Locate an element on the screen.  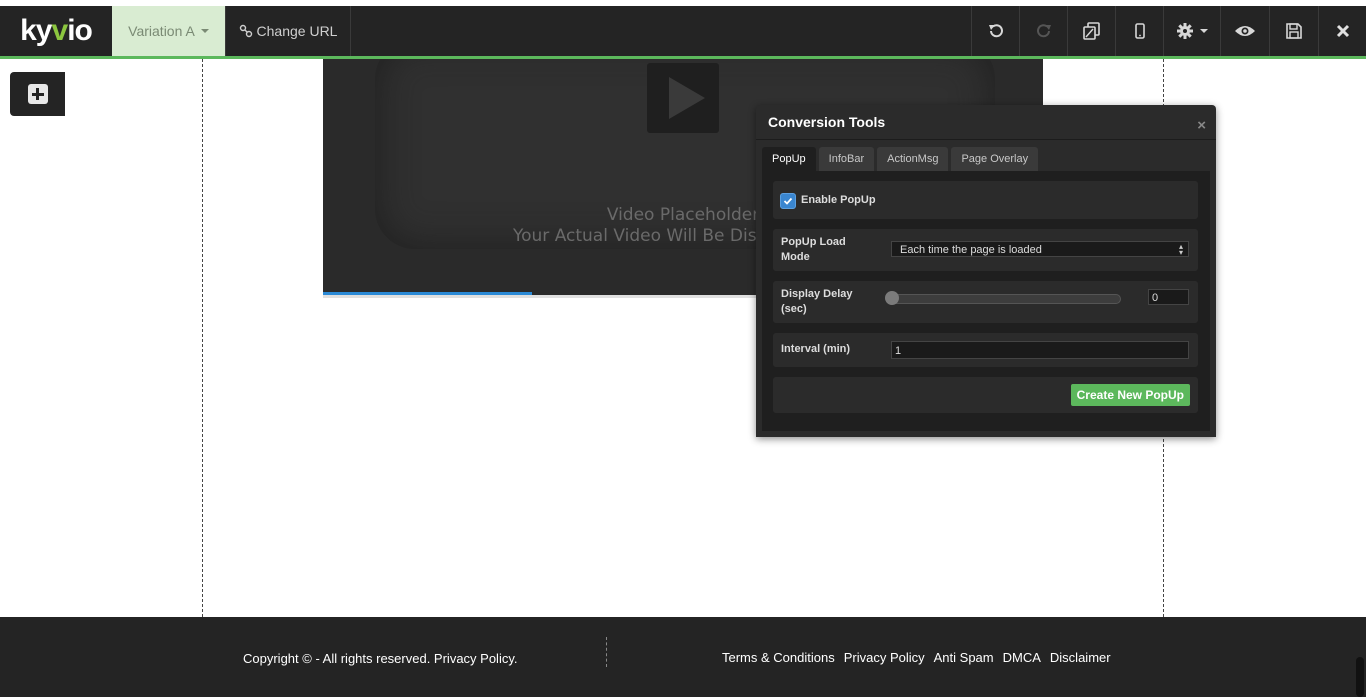
gear-icon is located at coordinates (1185, 31).